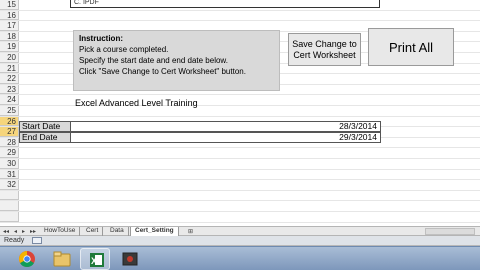  I want to click on folder-icon, so click(62, 259).